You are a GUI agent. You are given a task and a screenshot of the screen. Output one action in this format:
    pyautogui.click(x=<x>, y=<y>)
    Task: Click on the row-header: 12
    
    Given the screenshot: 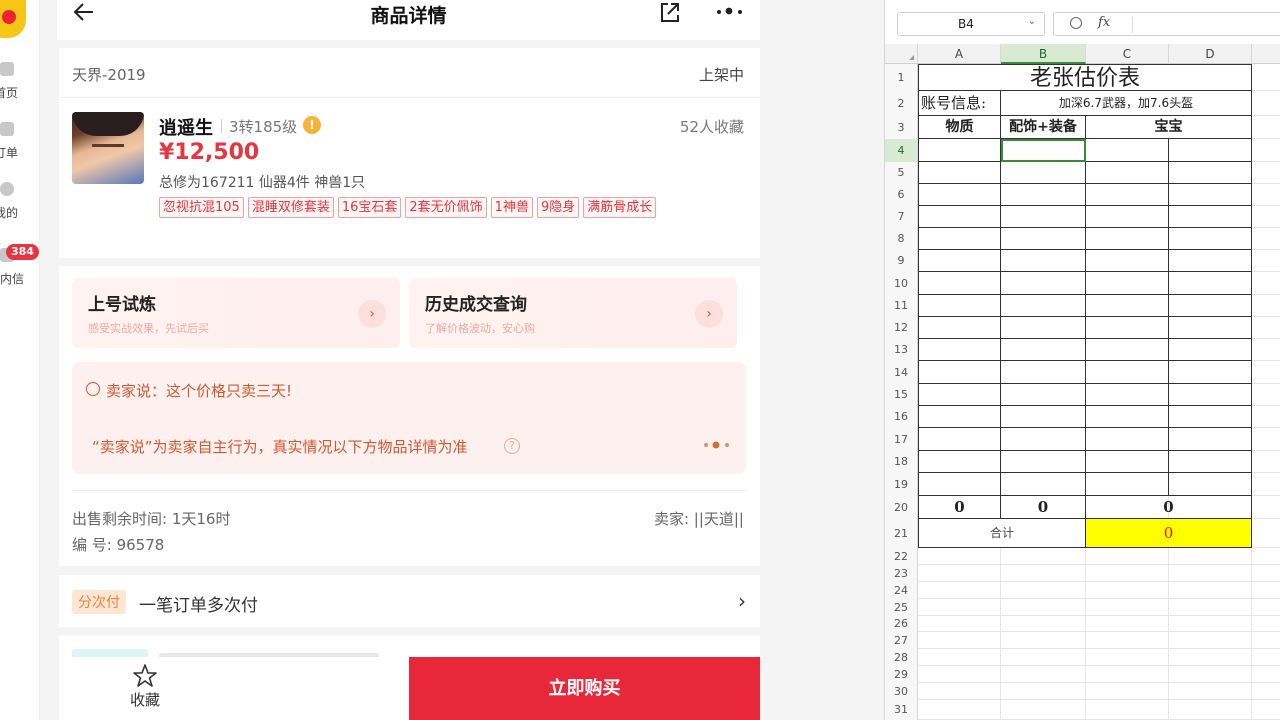 What is the action you would take?
    pyautogui.click(x=901, y=328)
    